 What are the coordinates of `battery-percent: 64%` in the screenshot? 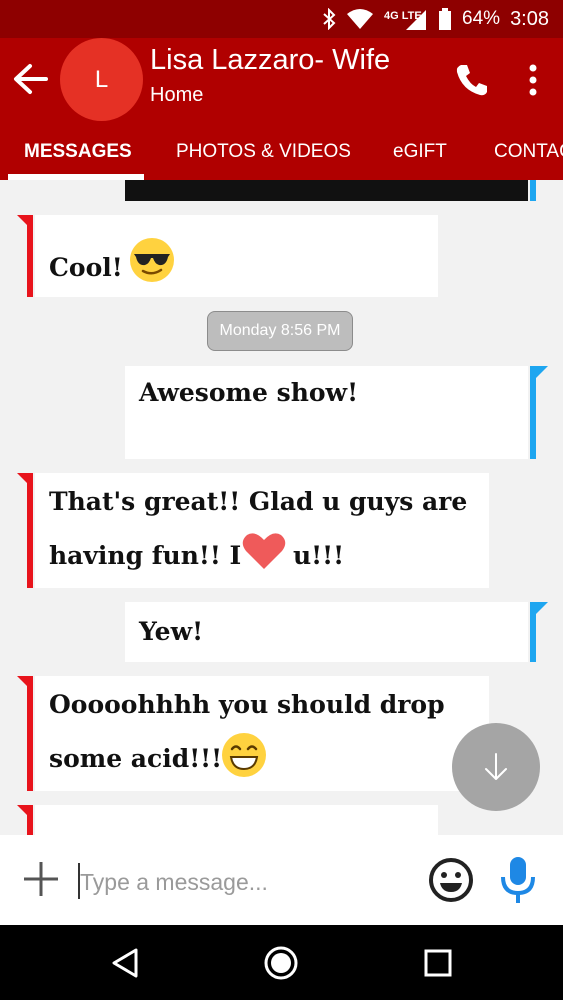 It's located at (481, 18).